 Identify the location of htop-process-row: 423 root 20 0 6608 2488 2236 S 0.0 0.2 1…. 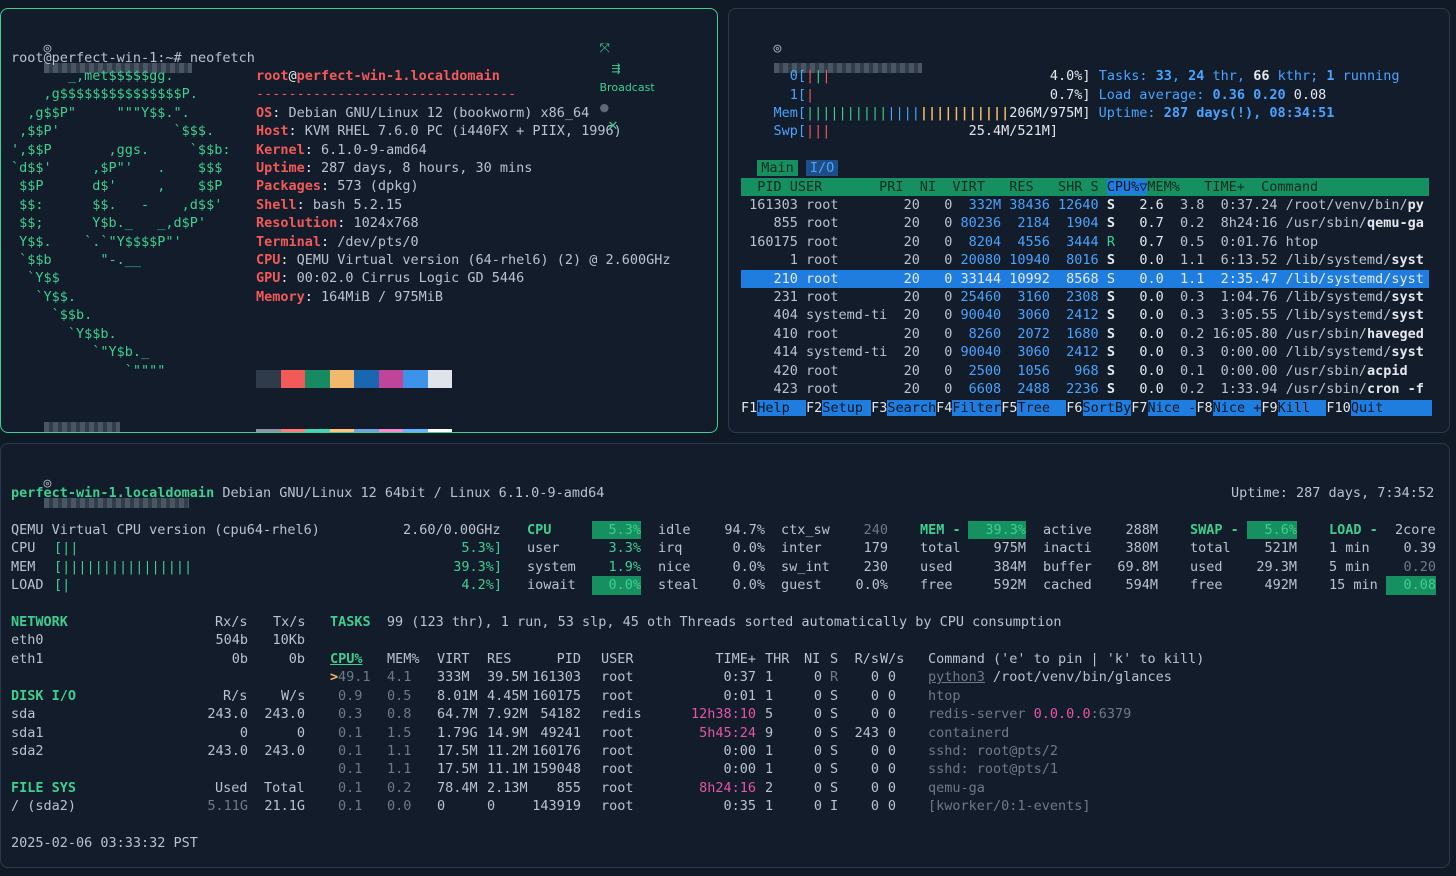
(1085, 389).